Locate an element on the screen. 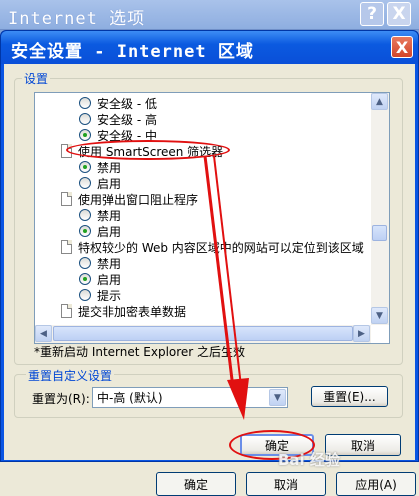  watermark: Bai 经验 is located at coordinates (309, 460).